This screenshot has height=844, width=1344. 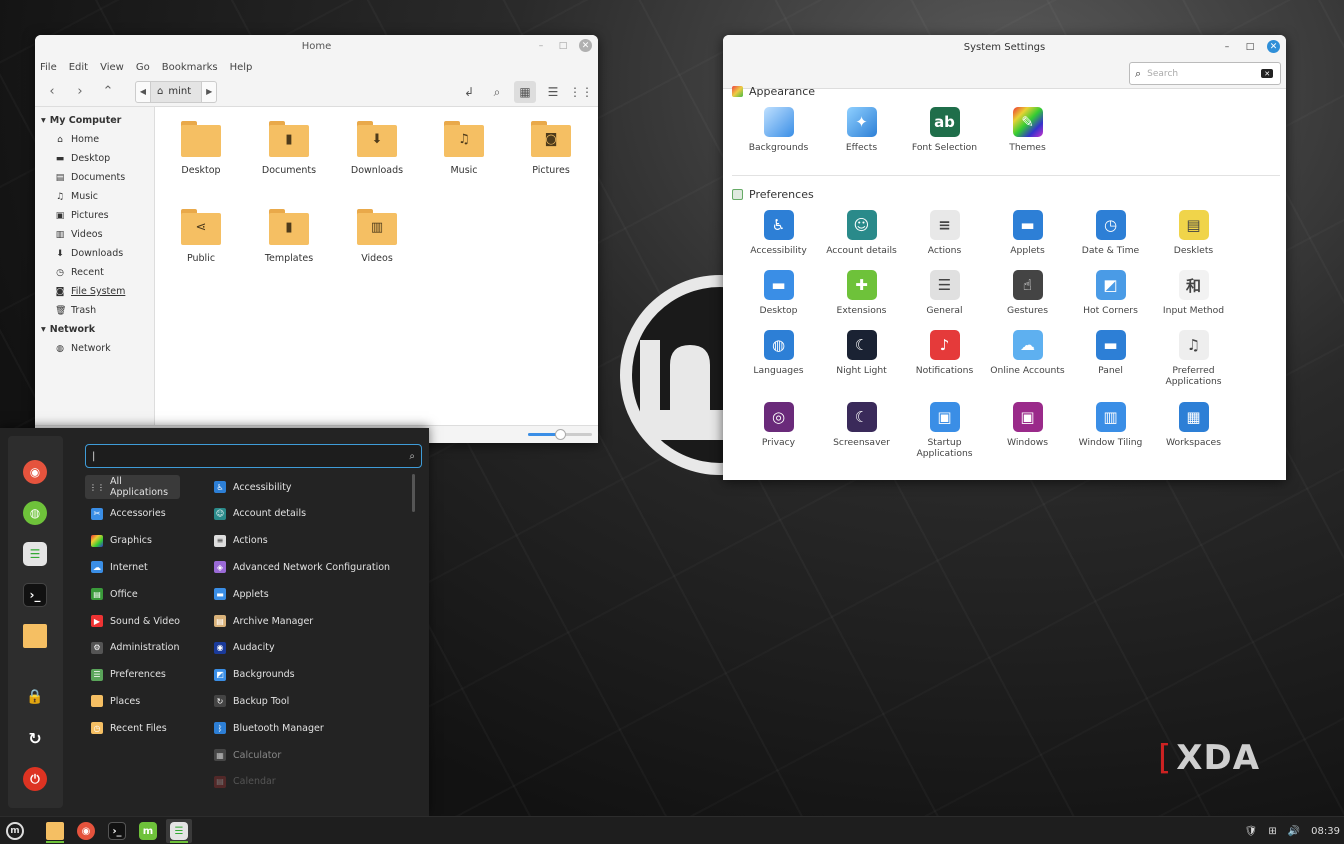 What do you see at coordinates (244, 648) in the screenshot?
I see `menu-app-audacity: ◉ Audacity` at bounding box center [244, 648].